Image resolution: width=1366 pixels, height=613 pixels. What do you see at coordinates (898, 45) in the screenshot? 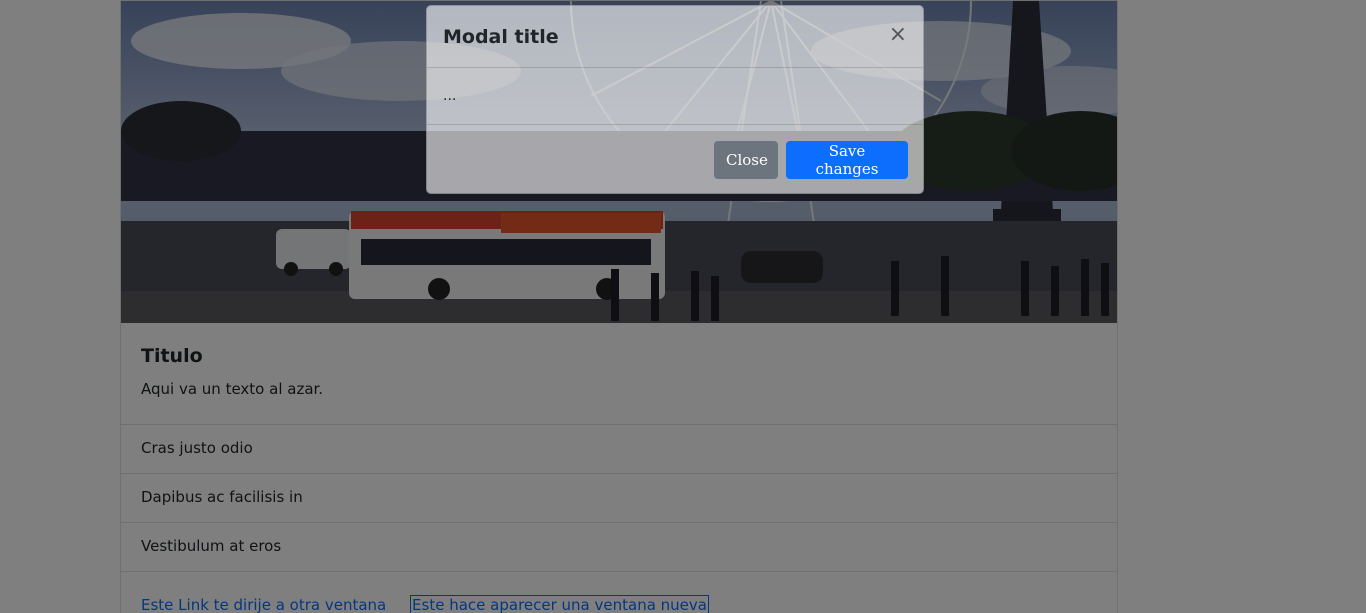
I see `close-icon: ×` at bounding box center [898, 45].